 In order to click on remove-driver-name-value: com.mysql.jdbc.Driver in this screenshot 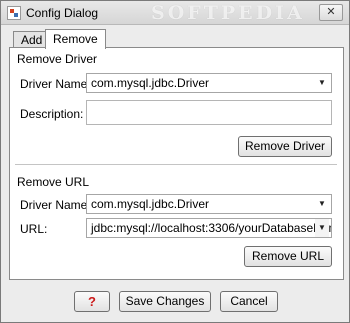, I will do `click(150, 83)`.